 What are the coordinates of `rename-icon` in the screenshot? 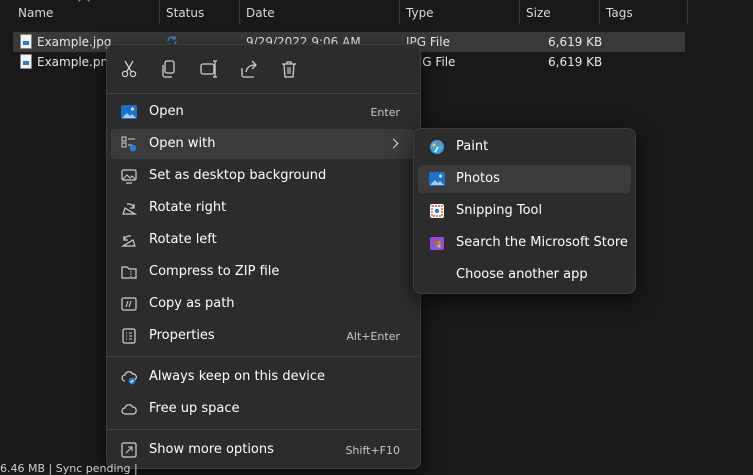 It's located at (209, 69).